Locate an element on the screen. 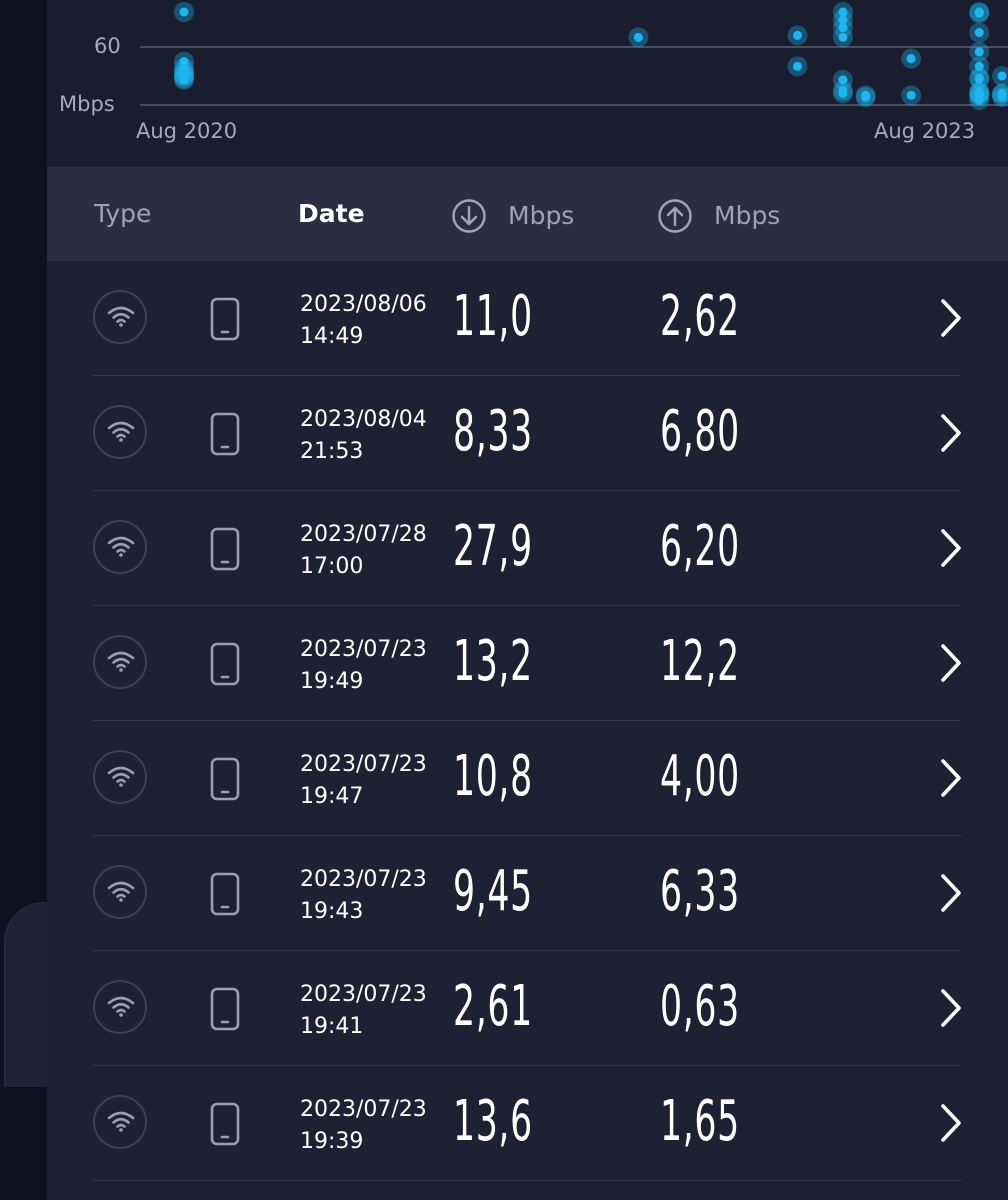 This screenshot has width=1008, height=1200. result-row: 2023/07/23 19:39 13,6 1,65 is located at coordinates (527, 1123).